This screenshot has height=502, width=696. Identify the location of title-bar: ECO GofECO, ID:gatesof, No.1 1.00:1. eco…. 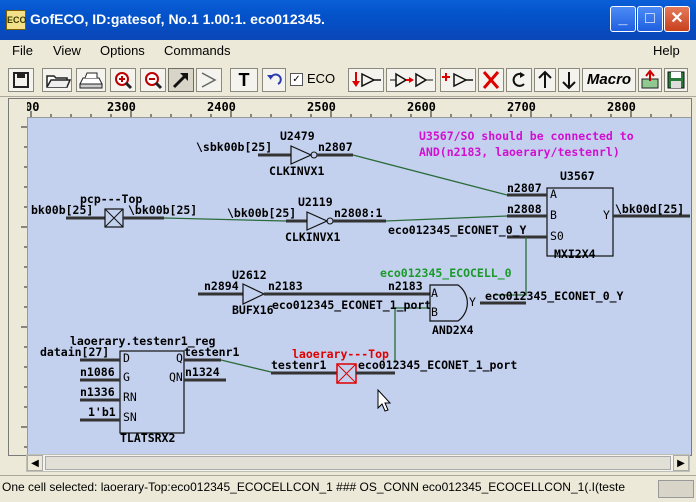
(348, 20).